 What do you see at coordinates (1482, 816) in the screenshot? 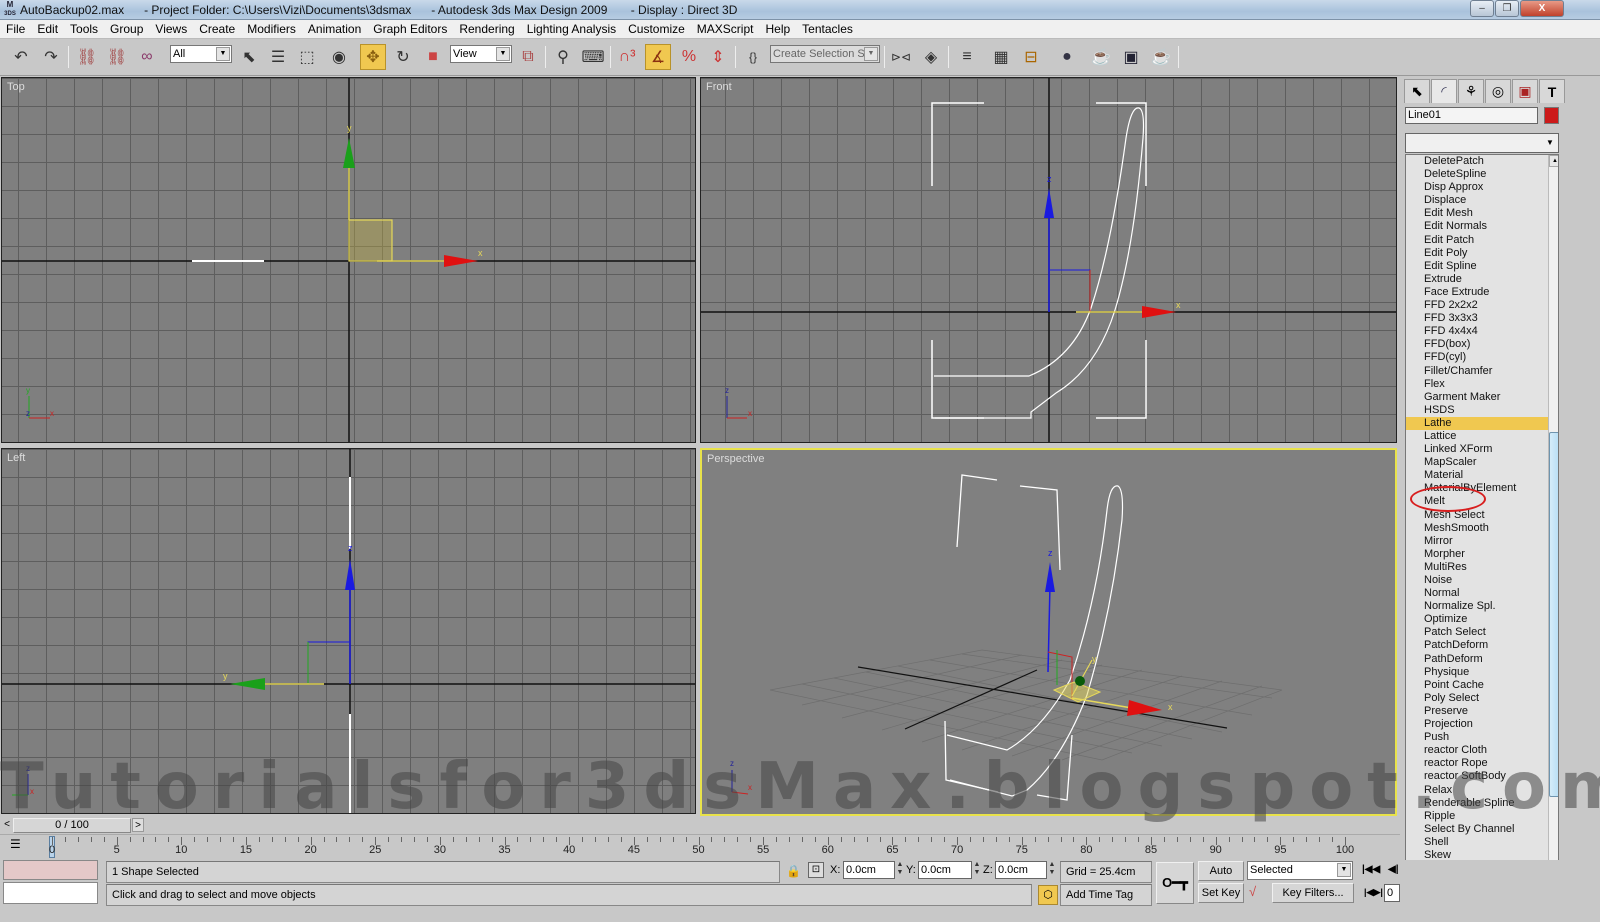
I see `modifier-item-ripple: Ripple` at bounding box center [1482, 816].